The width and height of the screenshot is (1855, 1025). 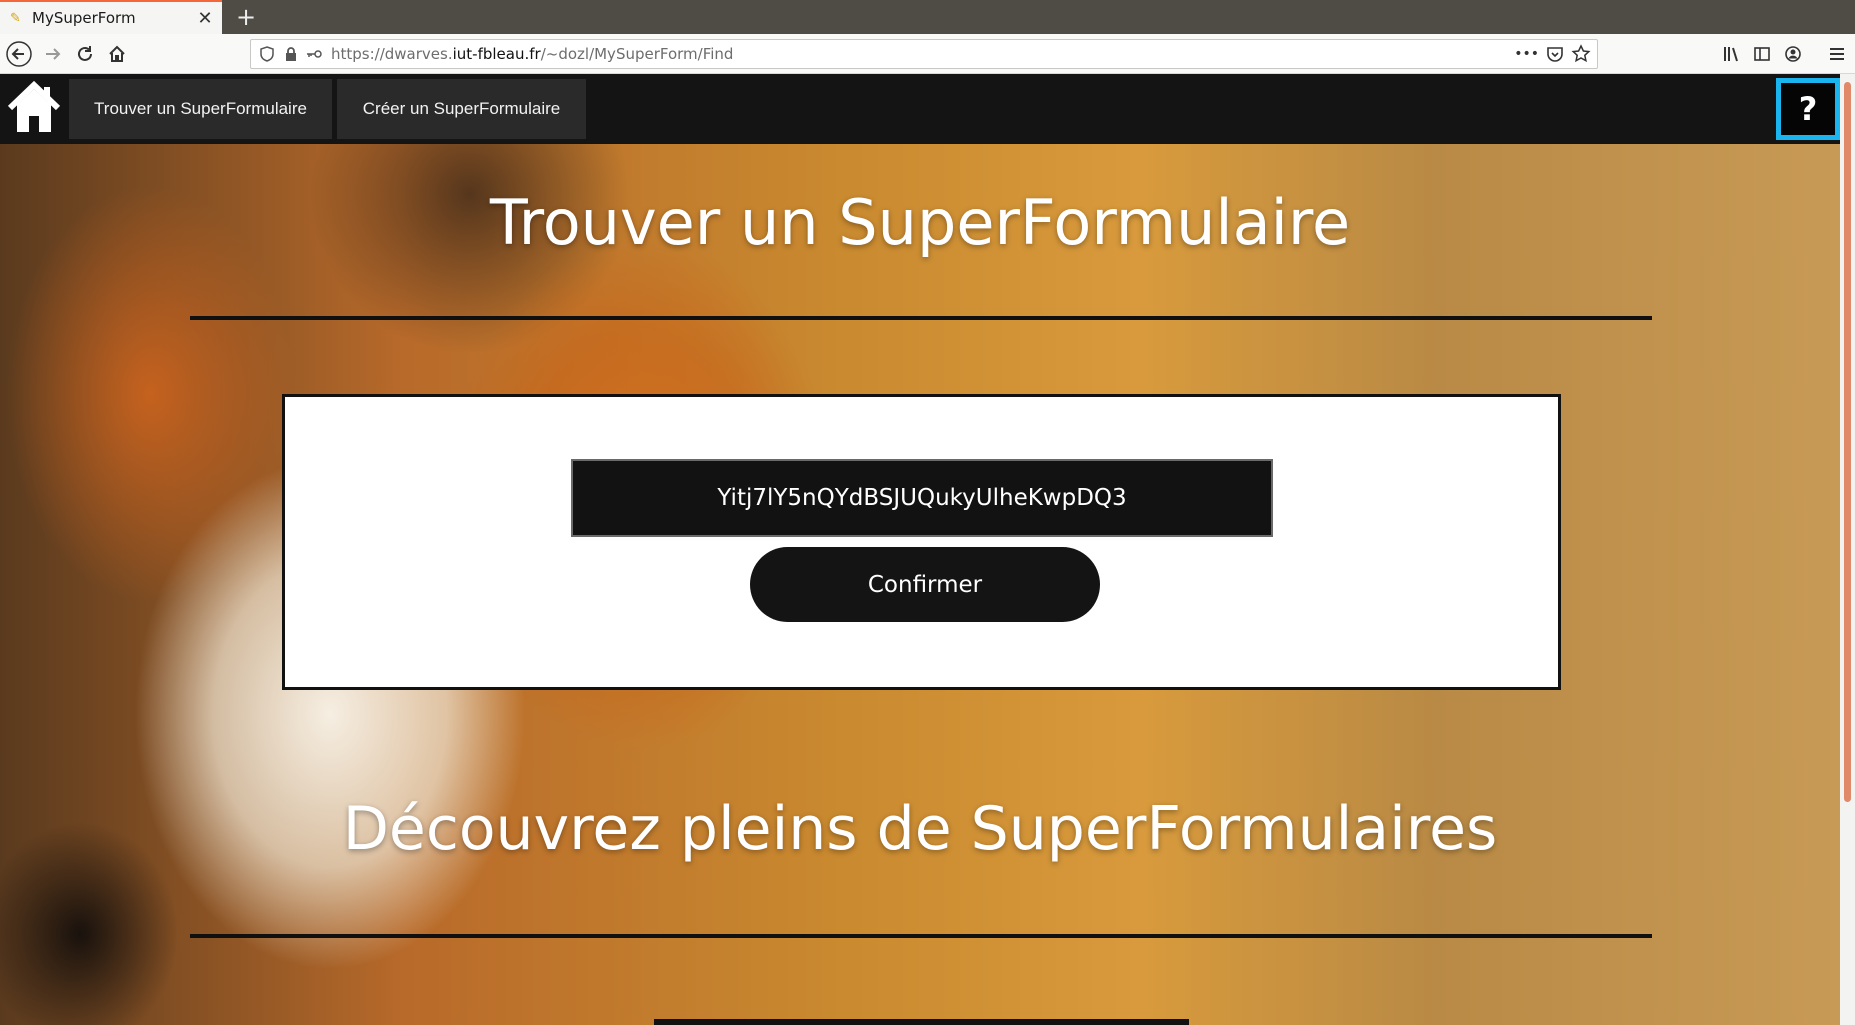 What do you see at coordinates (267, 54) in the screenshot?
I see `shield-icon` at bounding box center [267, 54].